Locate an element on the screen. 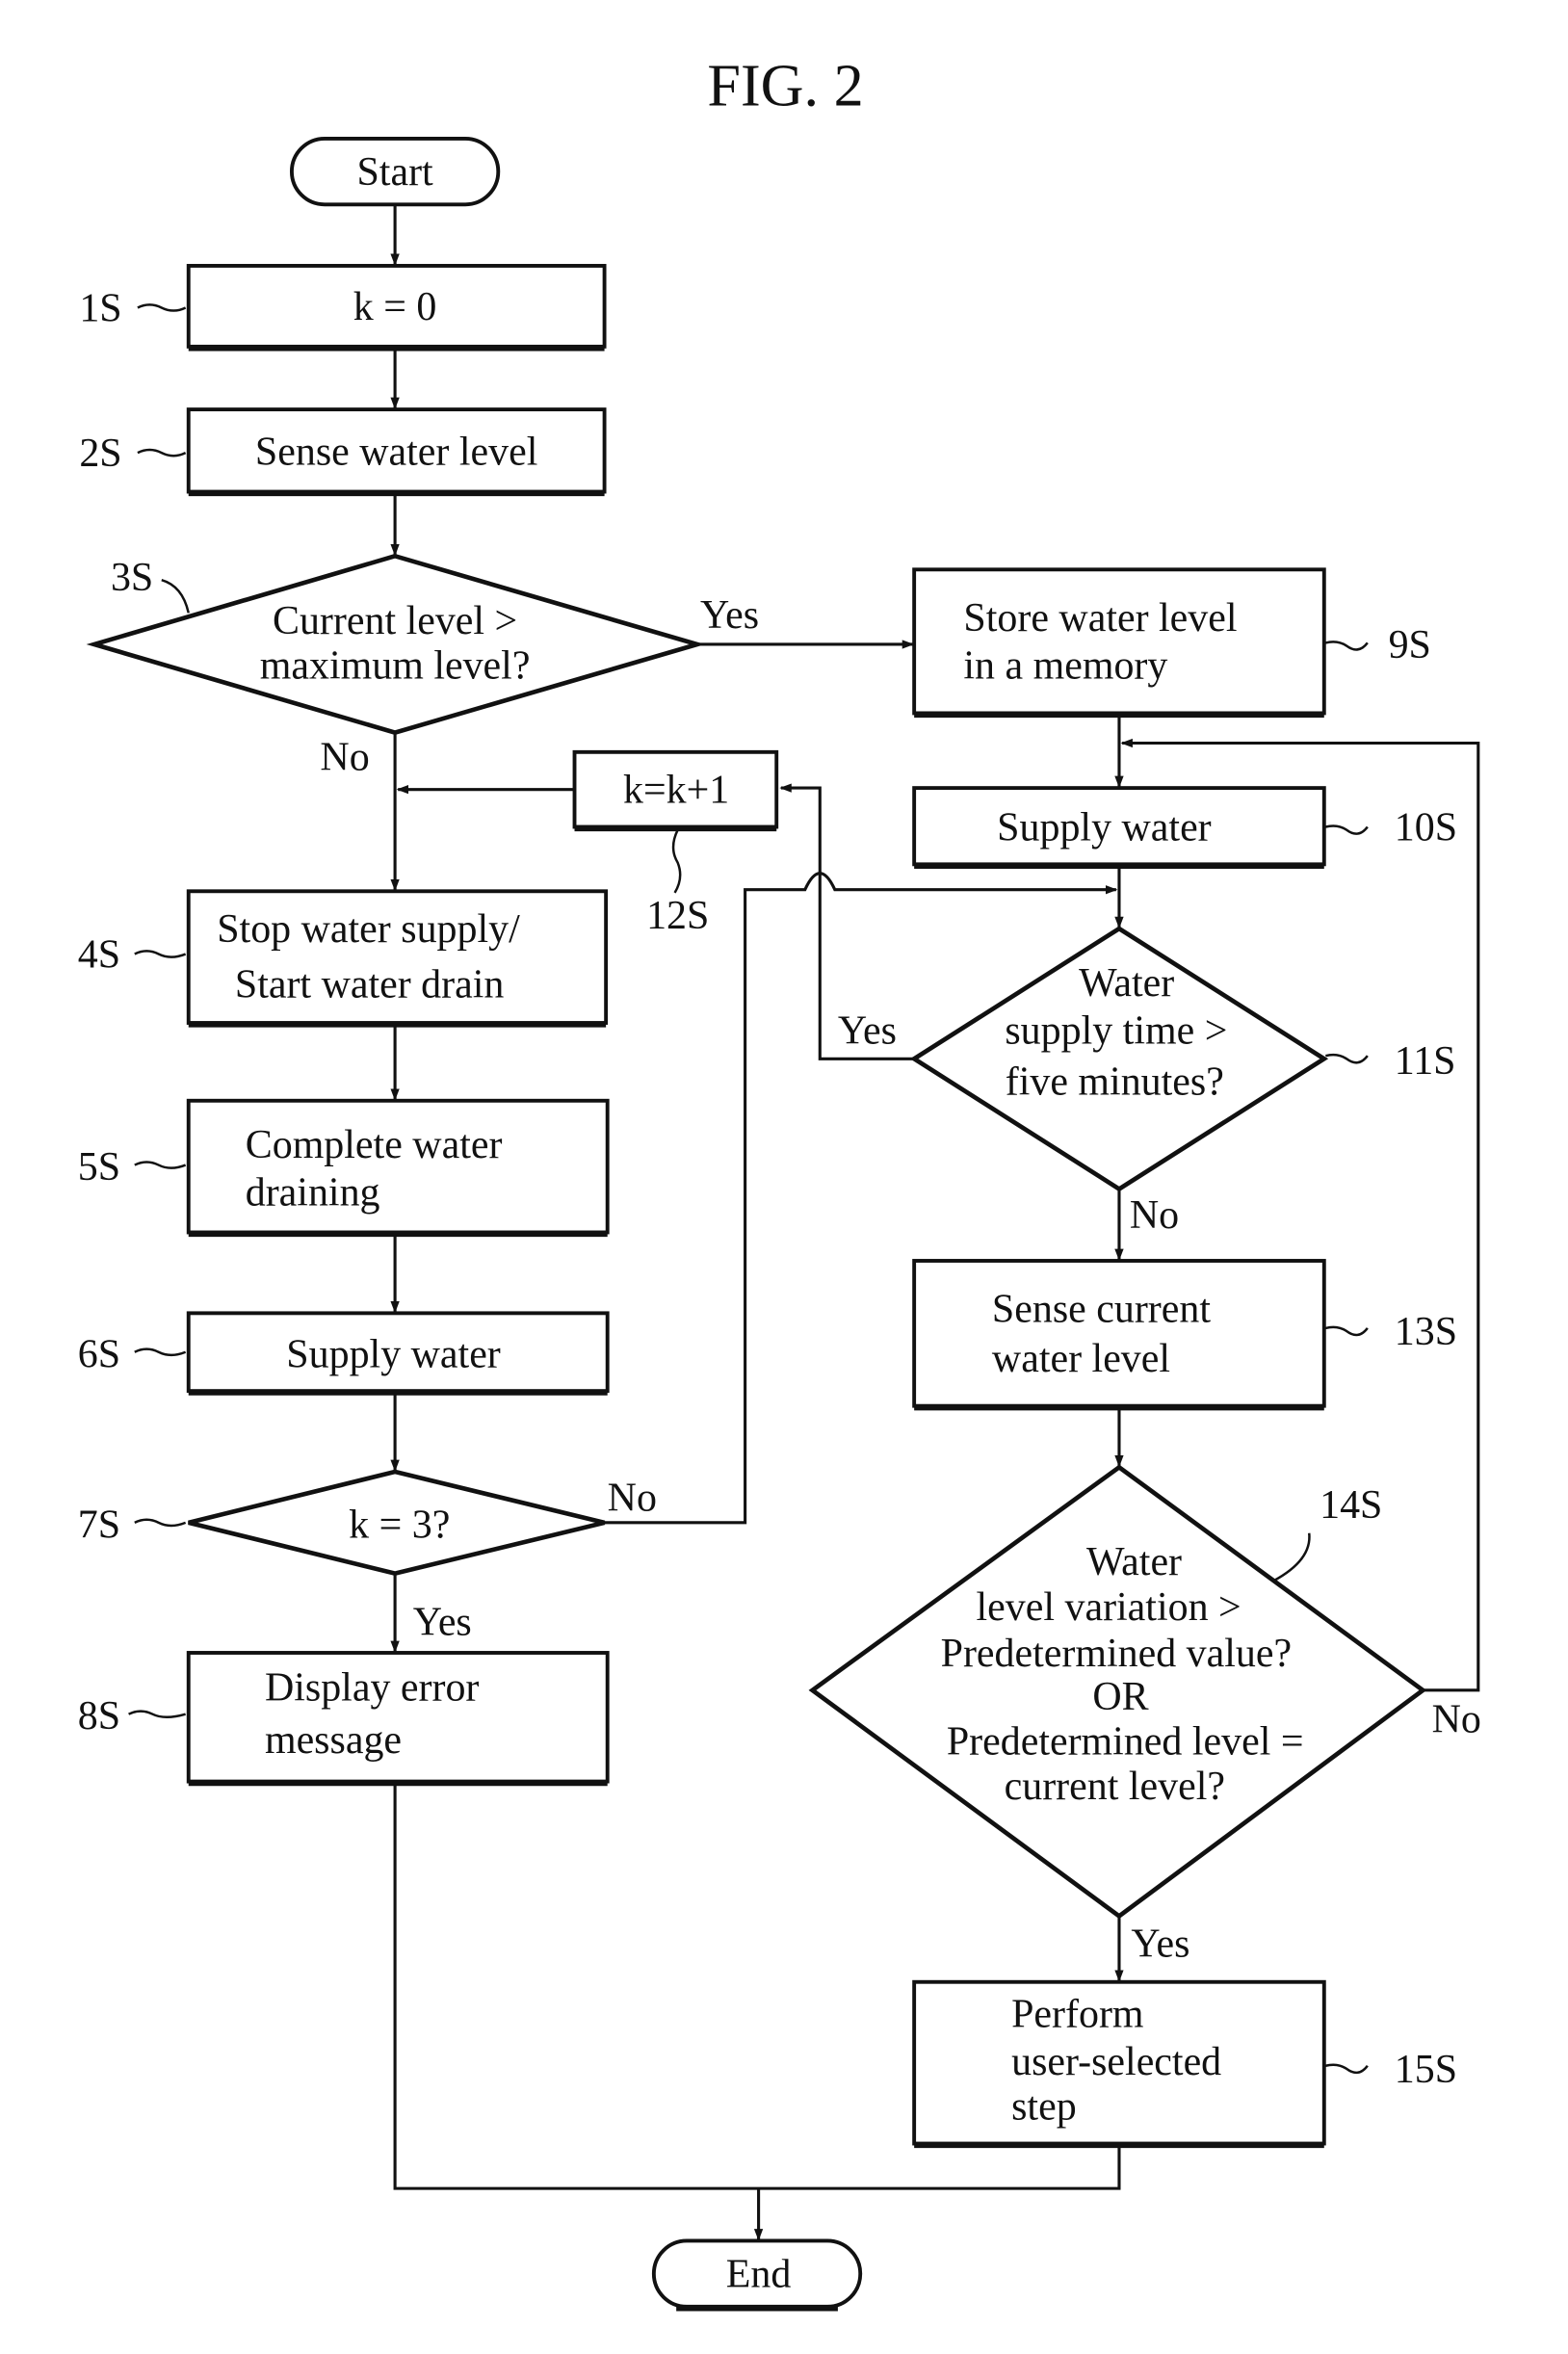 This screenshot has width=1568, height=2354. decision-14s-line3: Predetermined value? is located at coordinates (1116, 1654).